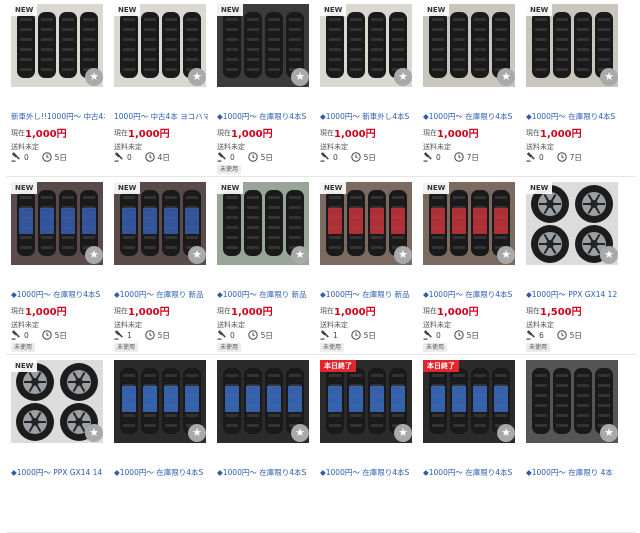 Image resolution: width=640 pixels, height=533 pixels. Describe the element at coordinates (561, 312) in the screenshot. I see `current-price: 1,500円` at that location.